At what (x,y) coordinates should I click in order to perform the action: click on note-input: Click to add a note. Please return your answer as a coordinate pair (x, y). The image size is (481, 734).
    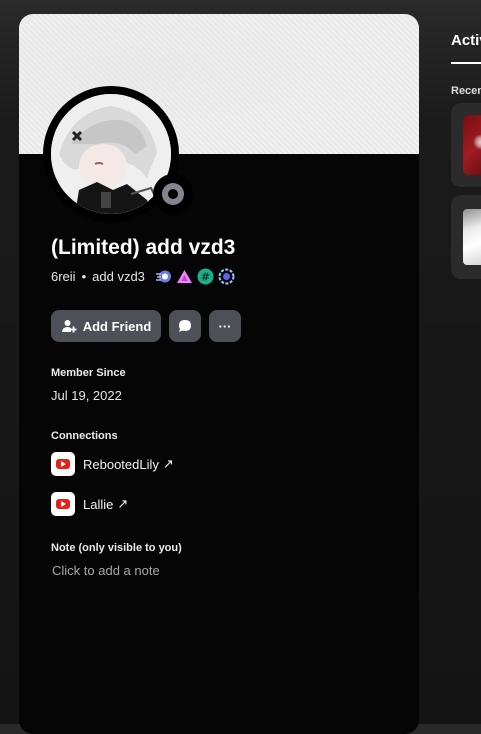
    Looking at the image, I should click on (106, 570).